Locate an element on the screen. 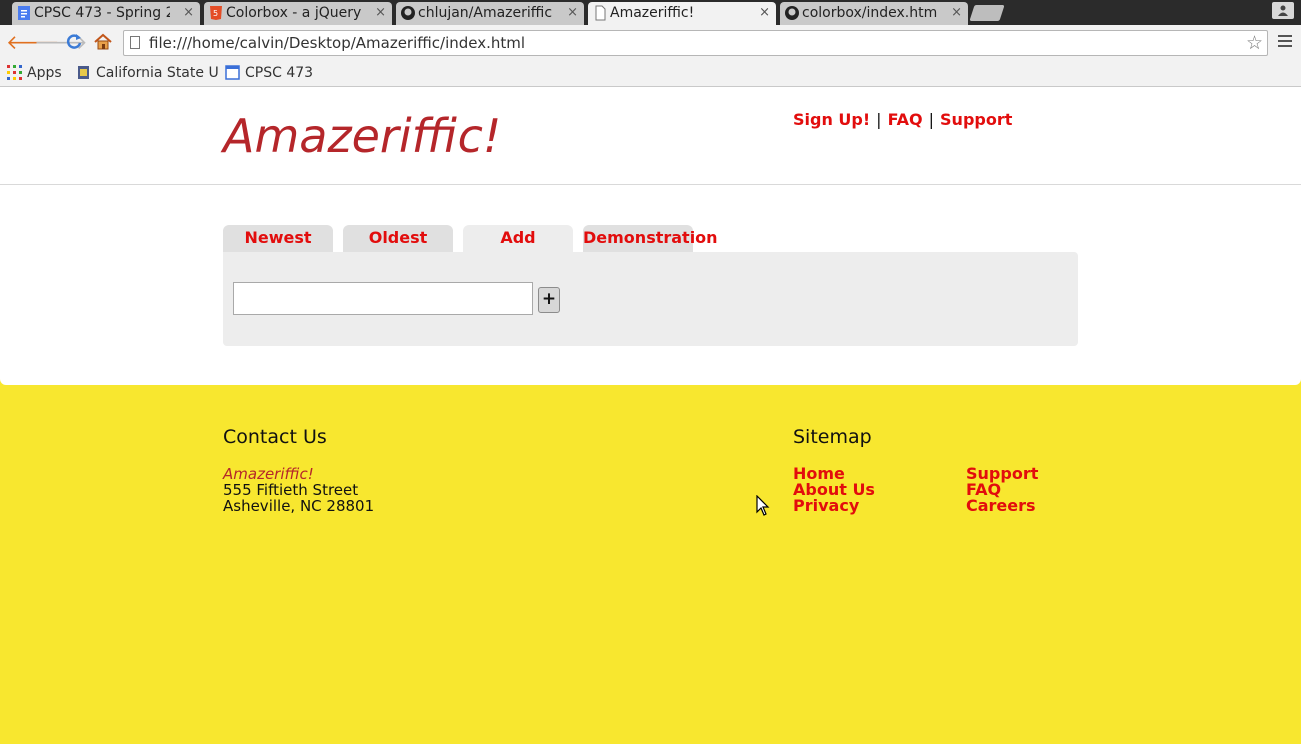 The image size is (1301, 744). top-nav: Sign Up! | FAQ | Support is located at coordinates (902, 119).